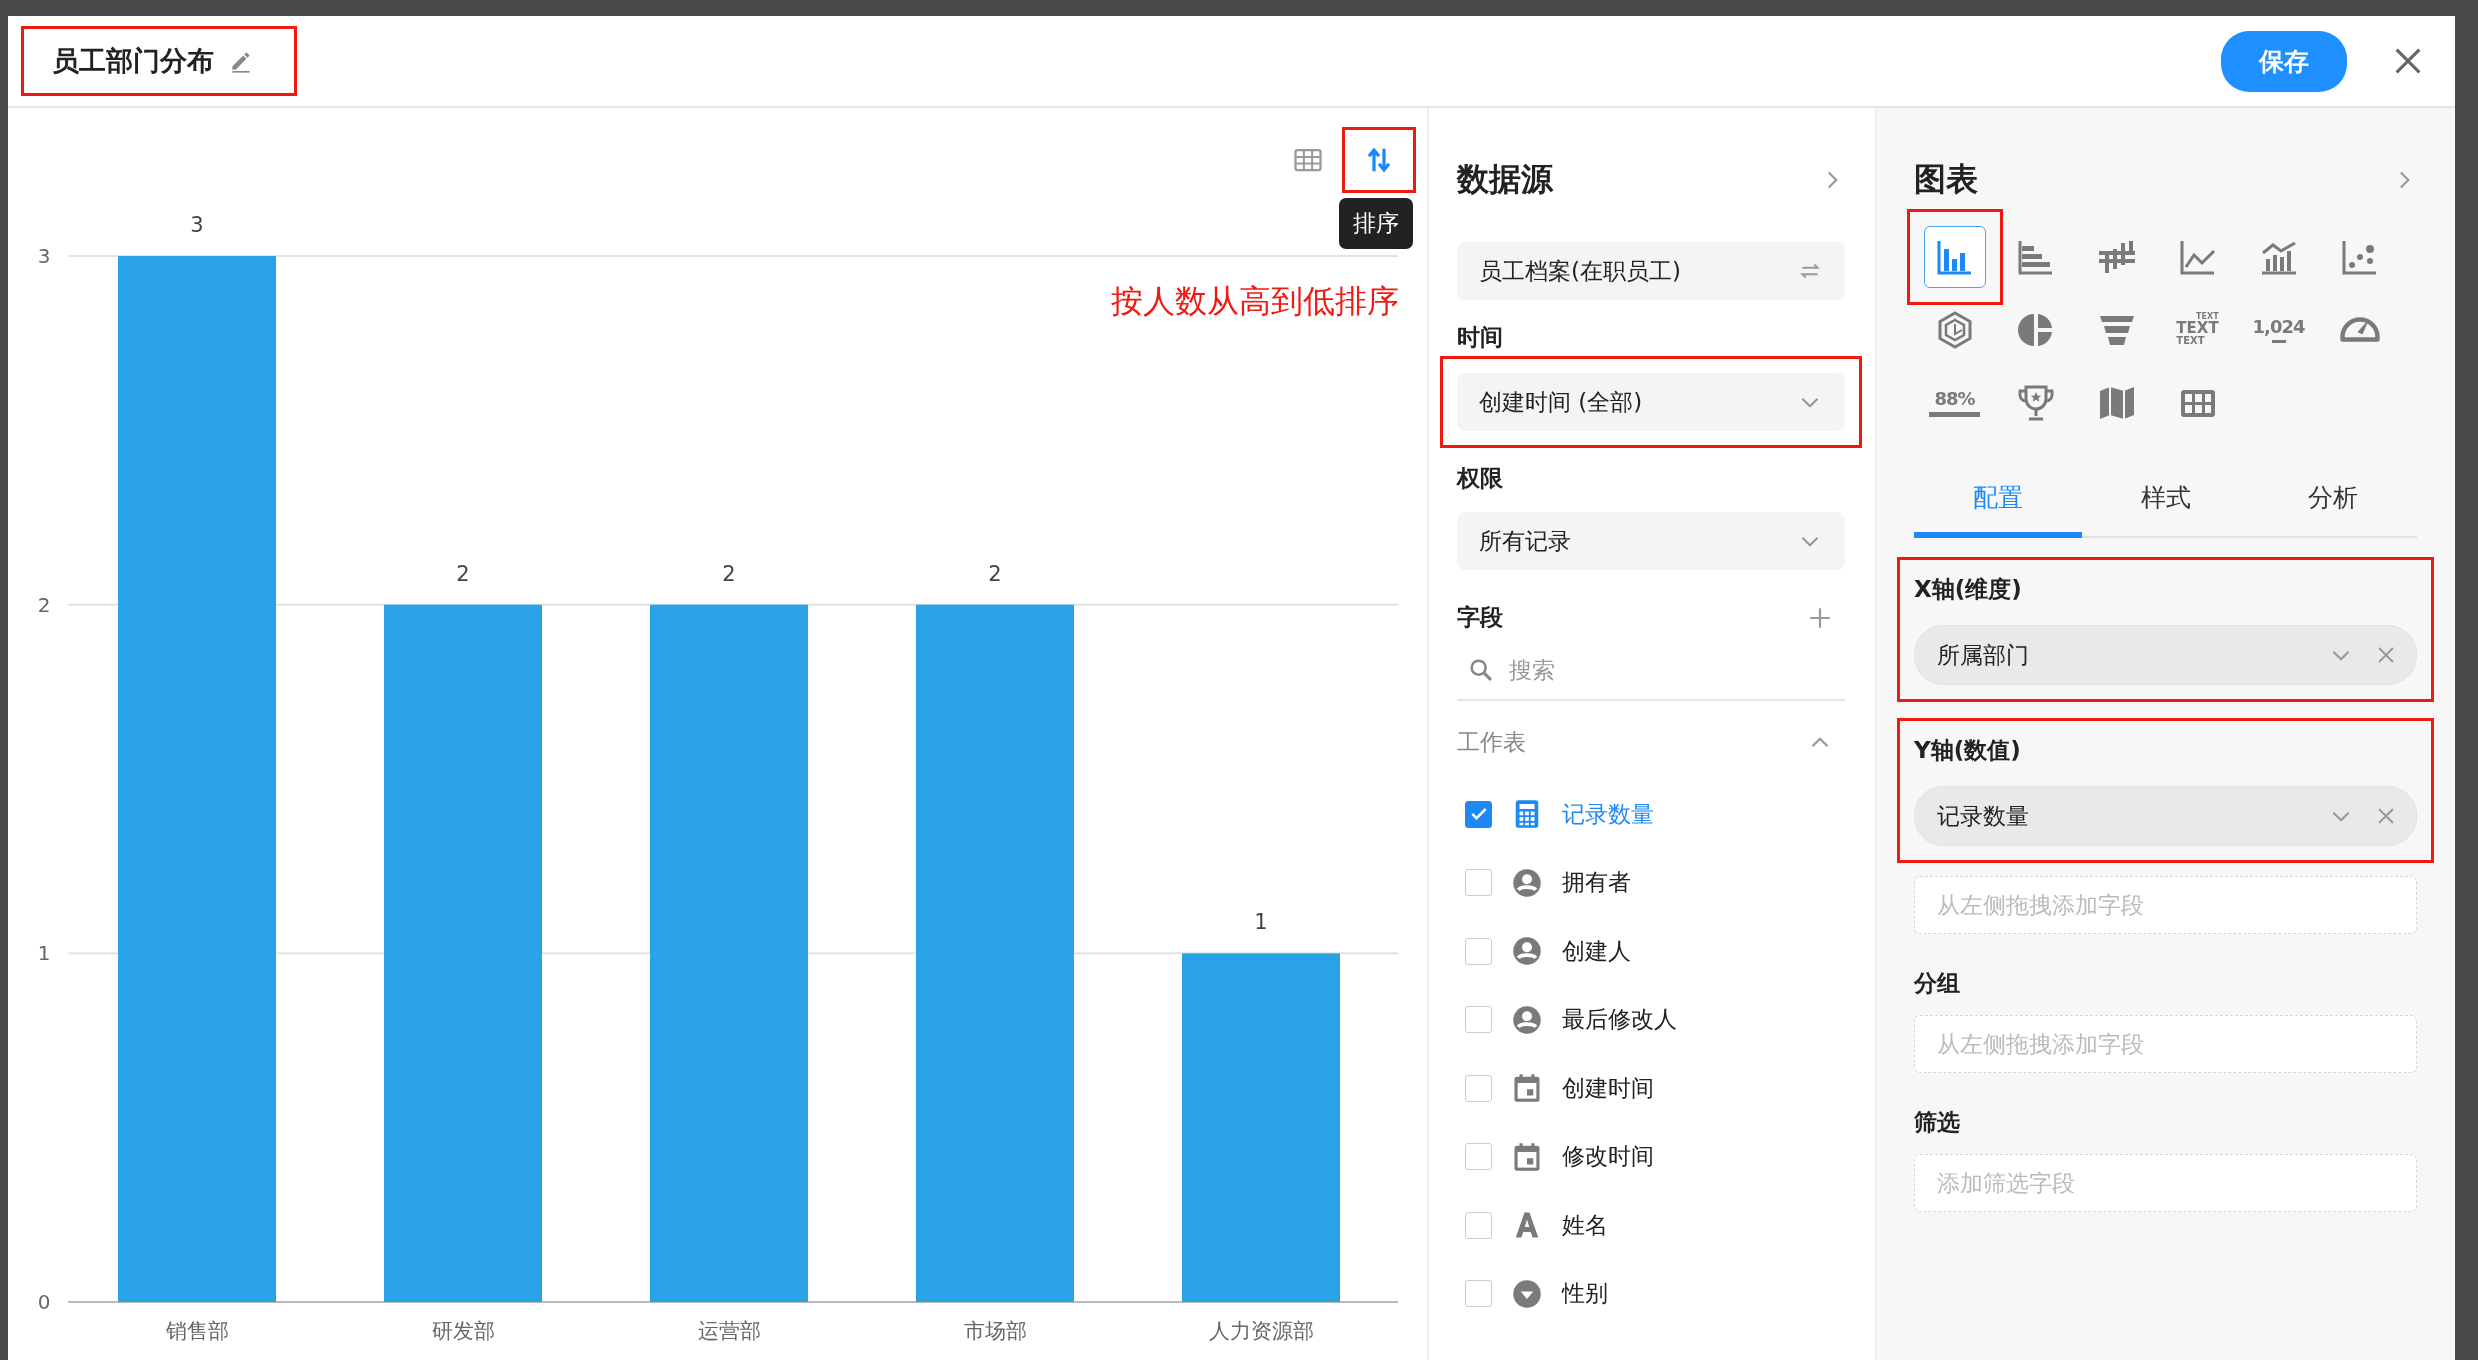 The height and width of the screenshot is (1360, 2478). What do you see at coordinates (1596, 883) in the screenshot?
I see `field-name: 拥有者` at bounding box center [1596, 883].